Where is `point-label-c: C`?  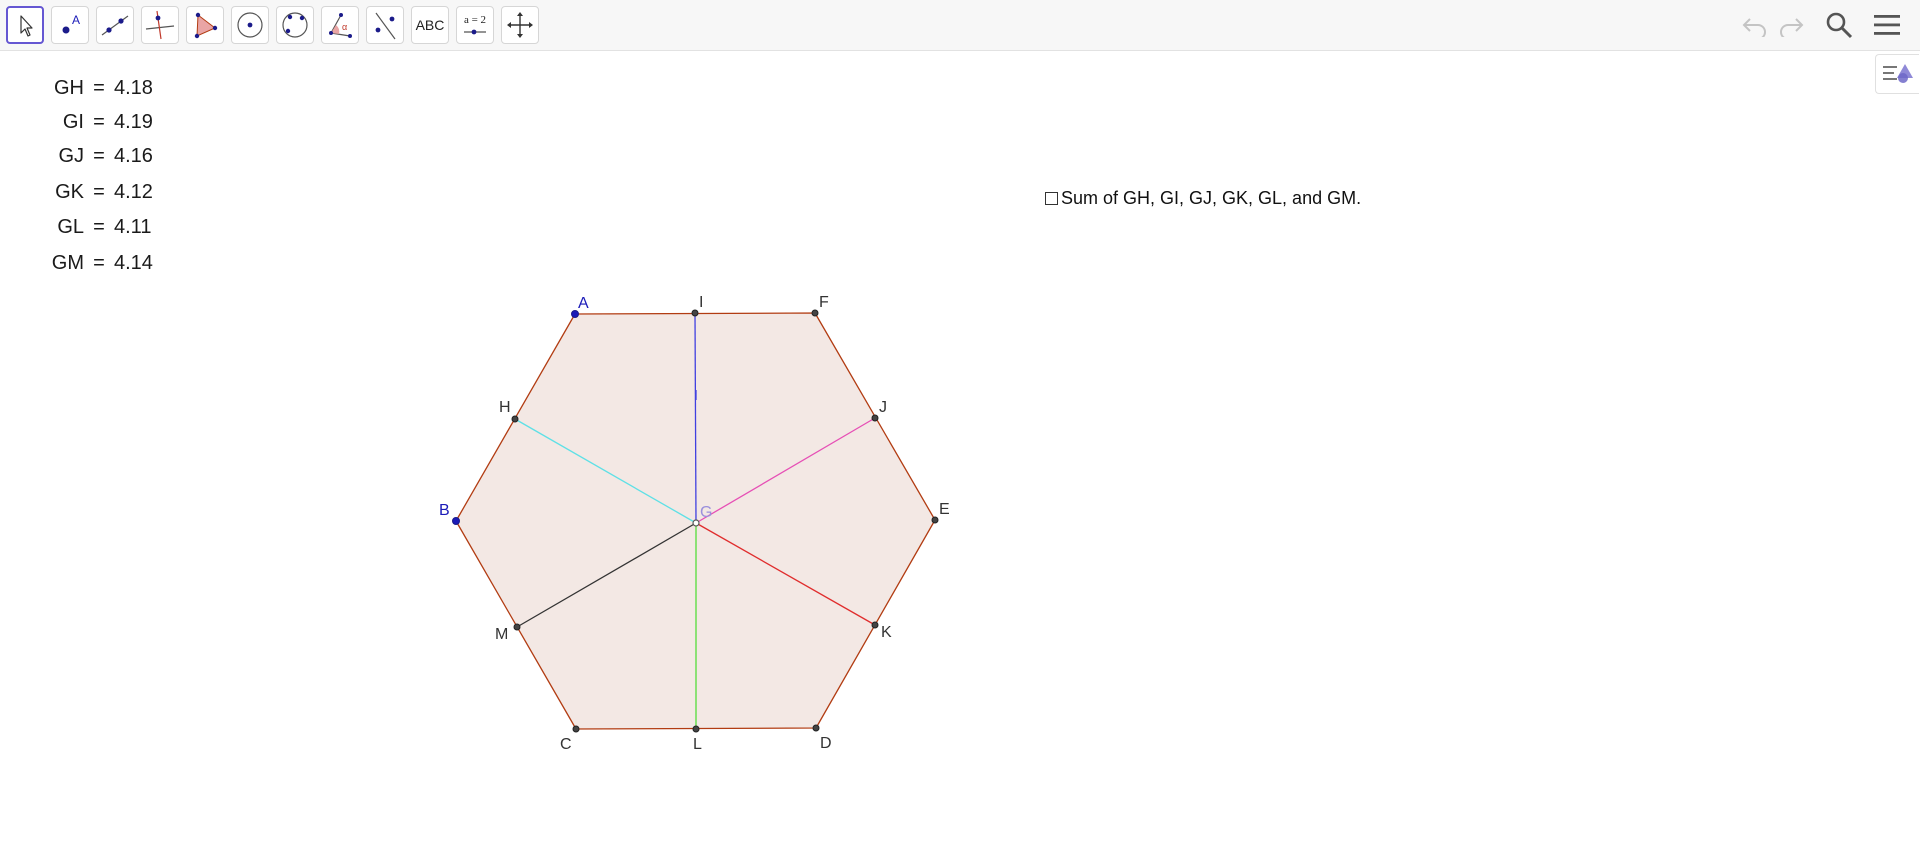
point-label-c: C is located at coordinates (566, 744).